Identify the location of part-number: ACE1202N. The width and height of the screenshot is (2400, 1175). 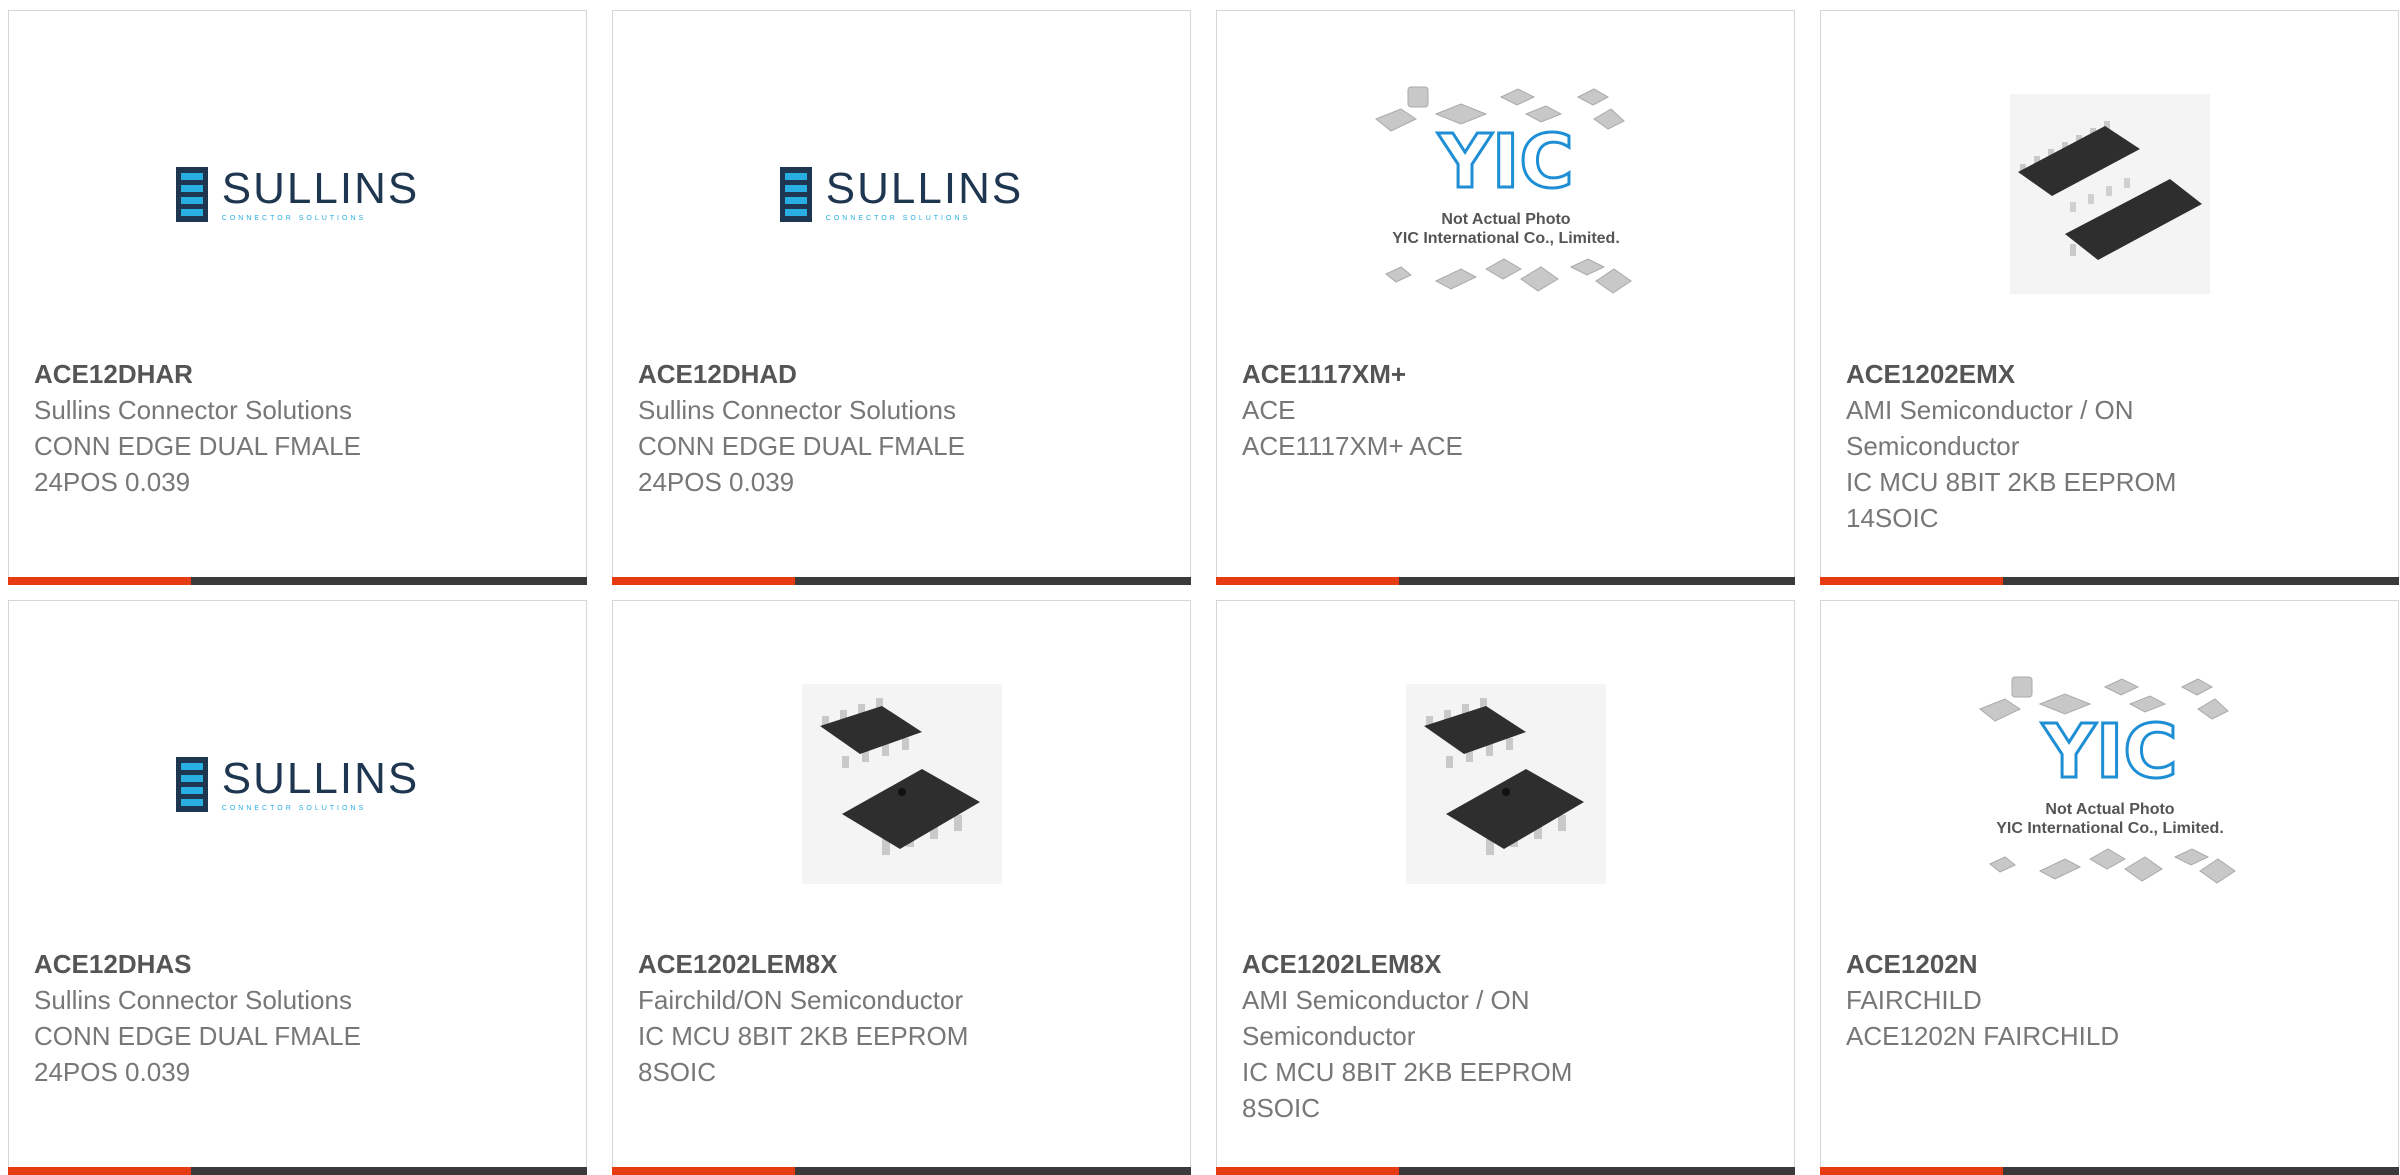
(2107, 964).